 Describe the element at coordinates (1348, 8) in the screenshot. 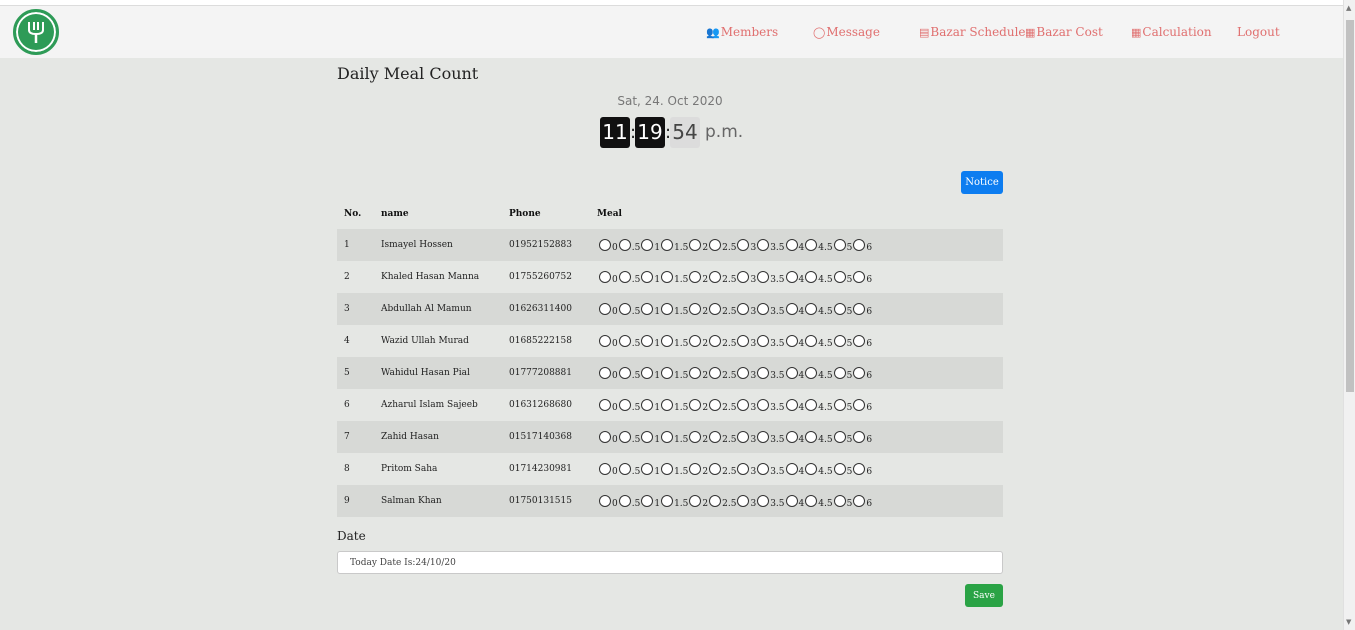

I see `scroll-up-icon: ▲` at that location.